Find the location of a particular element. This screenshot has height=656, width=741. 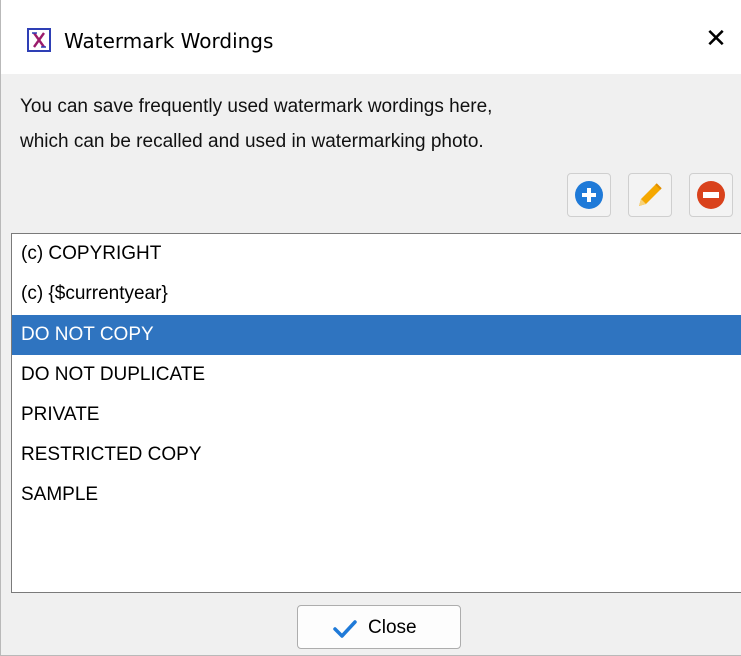

remove-wording-button is located at coordinates (711, 195).